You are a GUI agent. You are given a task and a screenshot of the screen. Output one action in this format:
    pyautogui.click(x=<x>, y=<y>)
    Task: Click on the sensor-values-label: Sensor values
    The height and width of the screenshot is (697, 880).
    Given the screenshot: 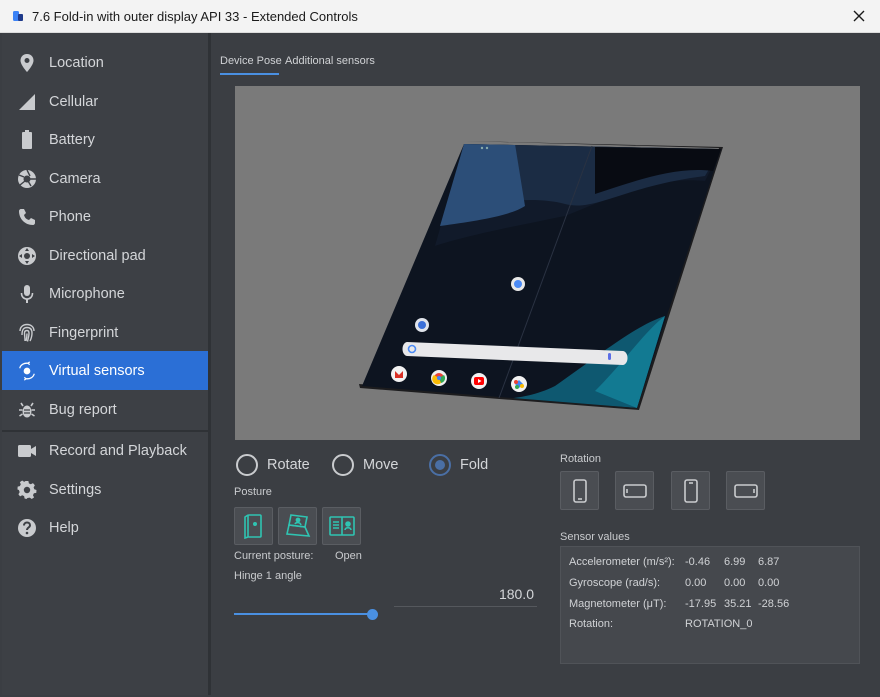 What is the action you would take?
    pyautogui.click(x=595, y=537)
    